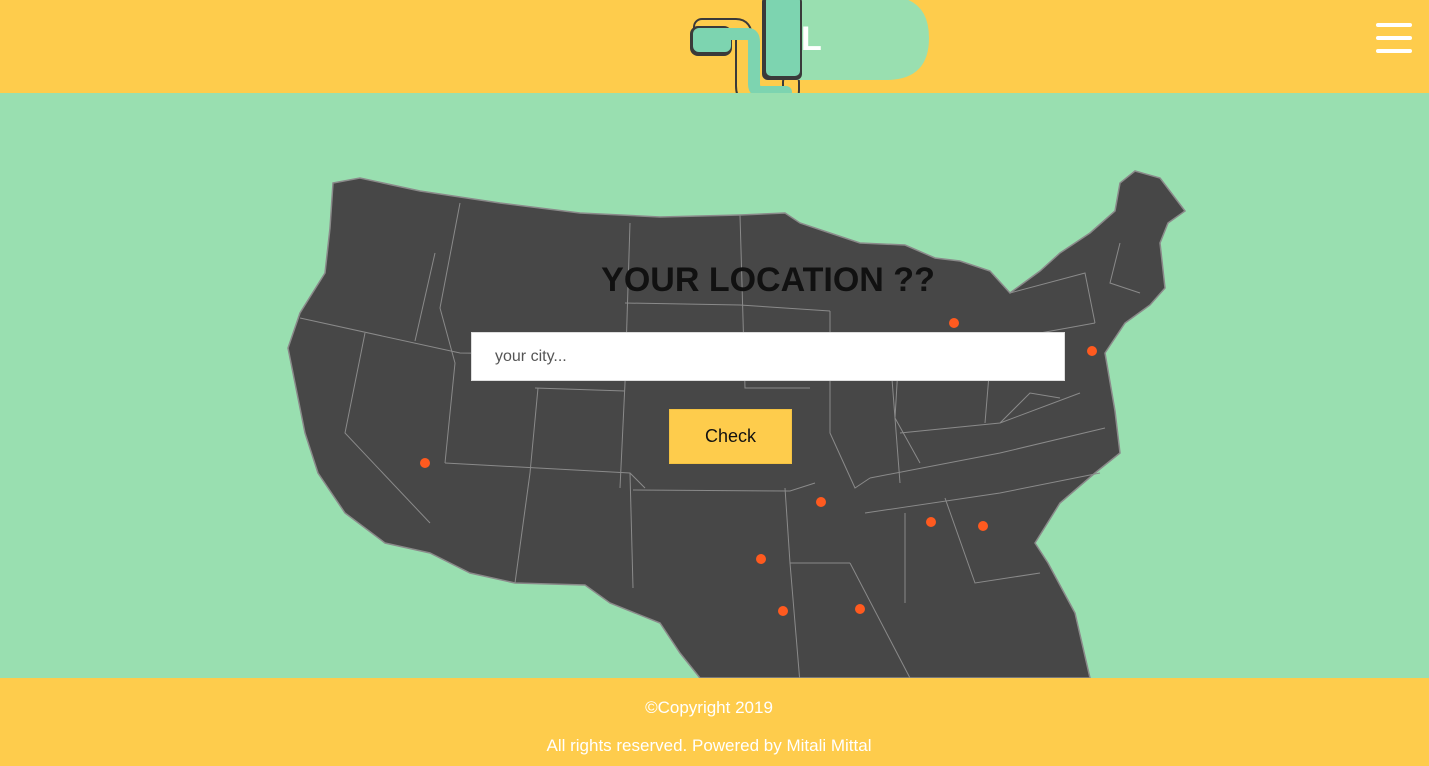 Image resolution: width=1429 pixels, height=766 pixels. I want to click on check-button: Check, so click(730, 436).